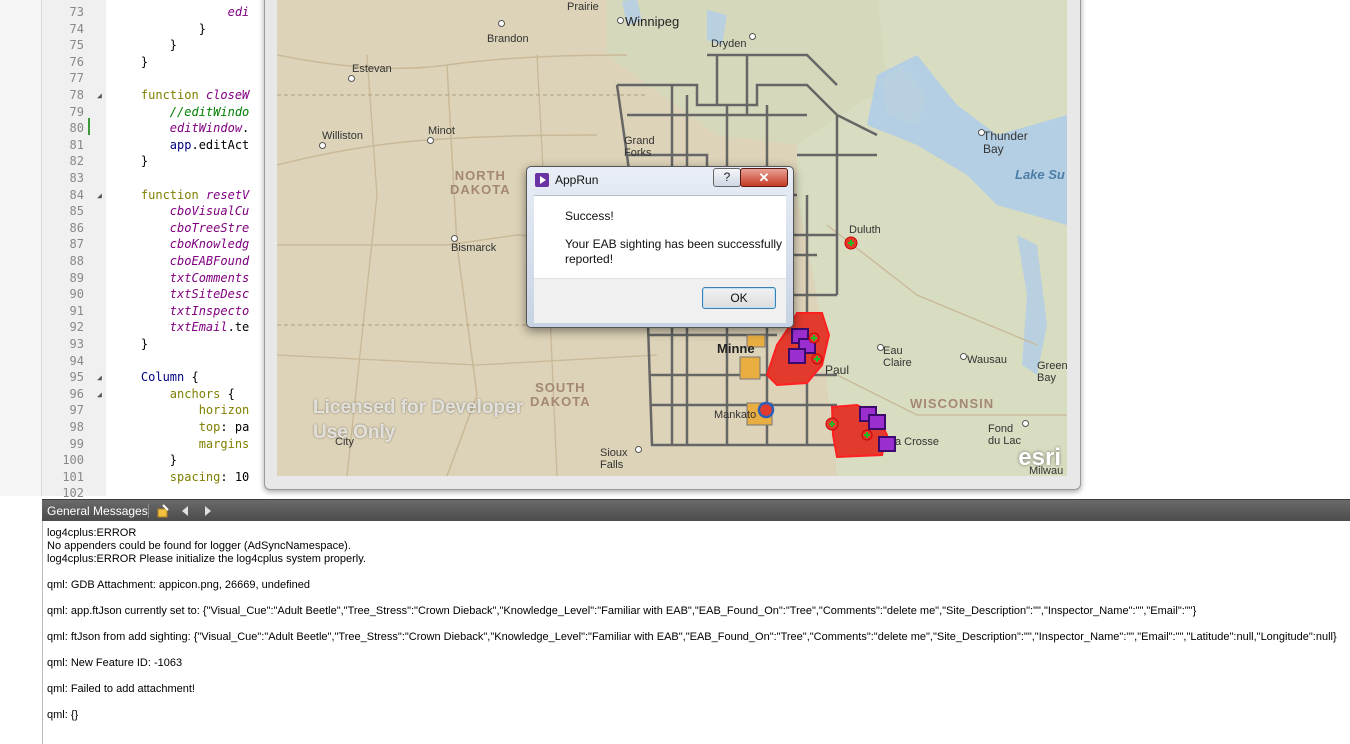 This screenshot has width=1350, height=744. I want to click on code-text: margins, so click(224, 443).